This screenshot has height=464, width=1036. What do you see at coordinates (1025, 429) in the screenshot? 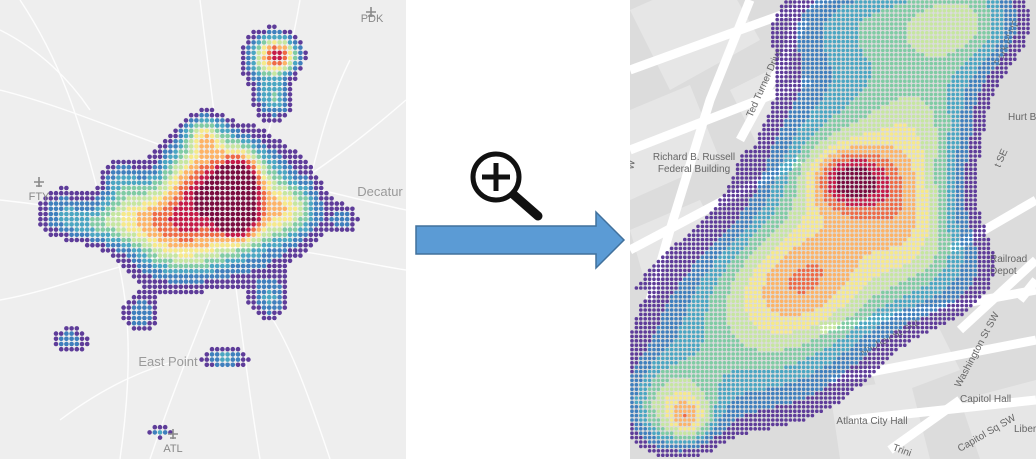
I see `poi-label-liberty: Liberty` at bounding box center [1025, 429].